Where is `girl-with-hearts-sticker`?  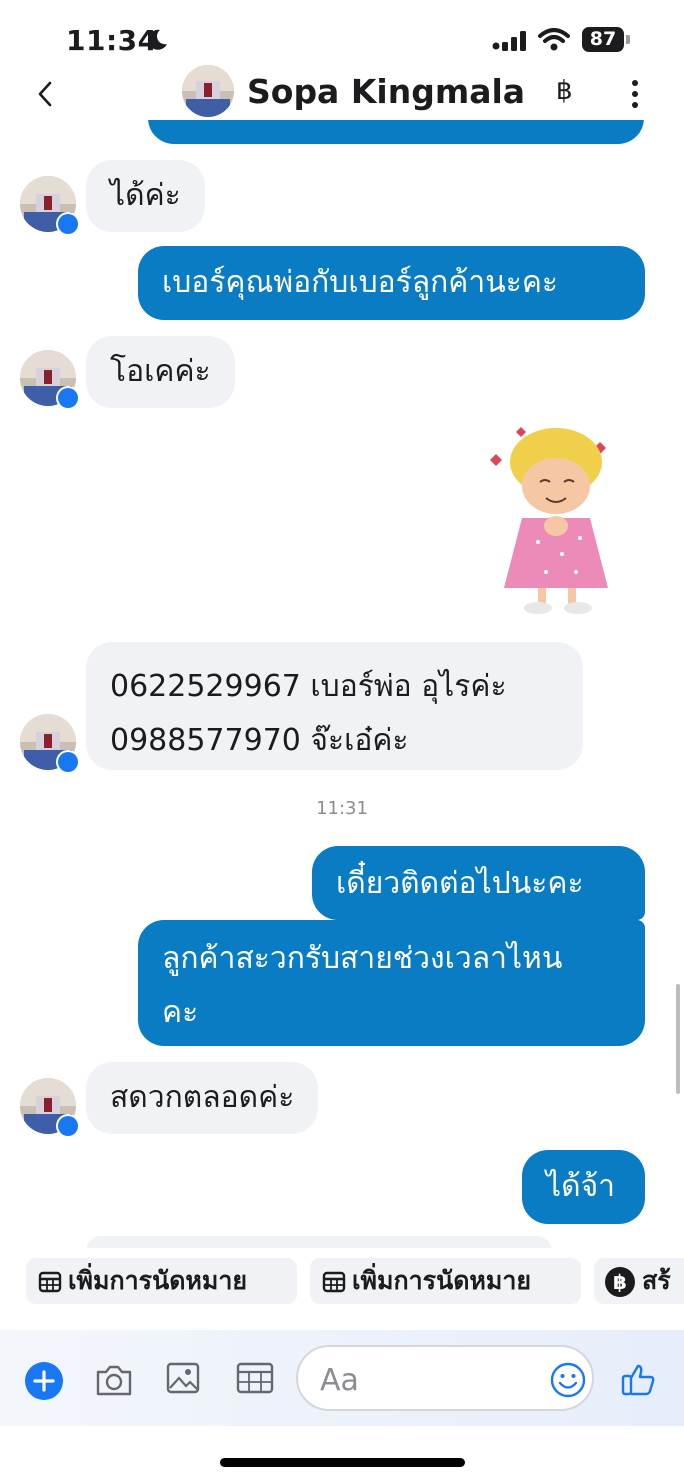
girl-with-hearts-sticker is located at coordinates (549, 520).